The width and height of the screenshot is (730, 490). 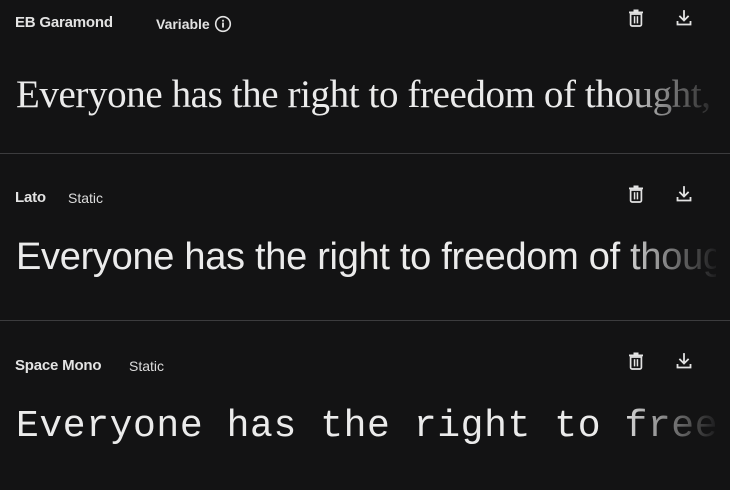 What do you see at coordinates (223, 24) in the screenshot?
I see `info-icon` at bounding box center [223, 24].